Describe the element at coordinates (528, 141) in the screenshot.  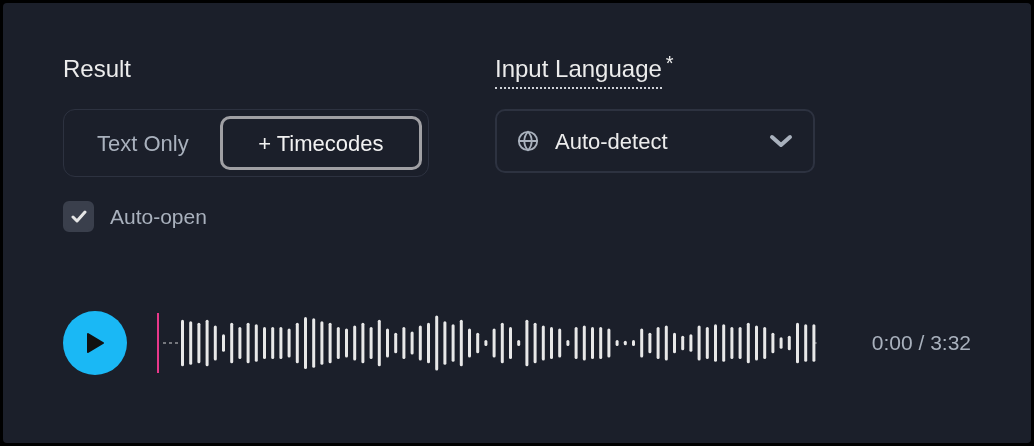
I see `globe-icon` at that location.